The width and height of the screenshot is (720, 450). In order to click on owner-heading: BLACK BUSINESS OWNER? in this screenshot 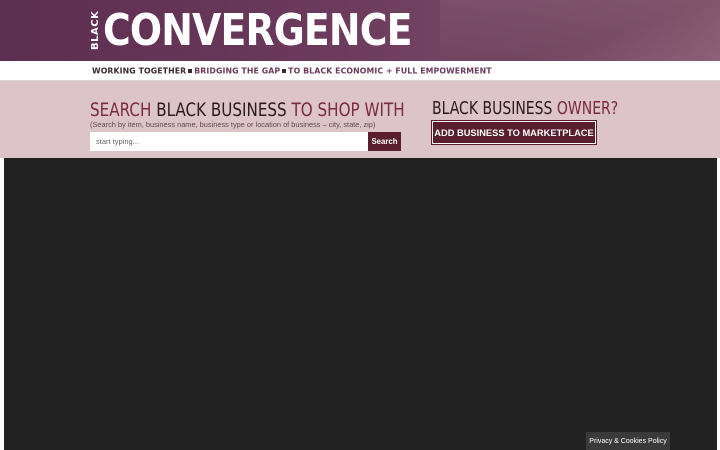, I will do `click(525, 109)`.